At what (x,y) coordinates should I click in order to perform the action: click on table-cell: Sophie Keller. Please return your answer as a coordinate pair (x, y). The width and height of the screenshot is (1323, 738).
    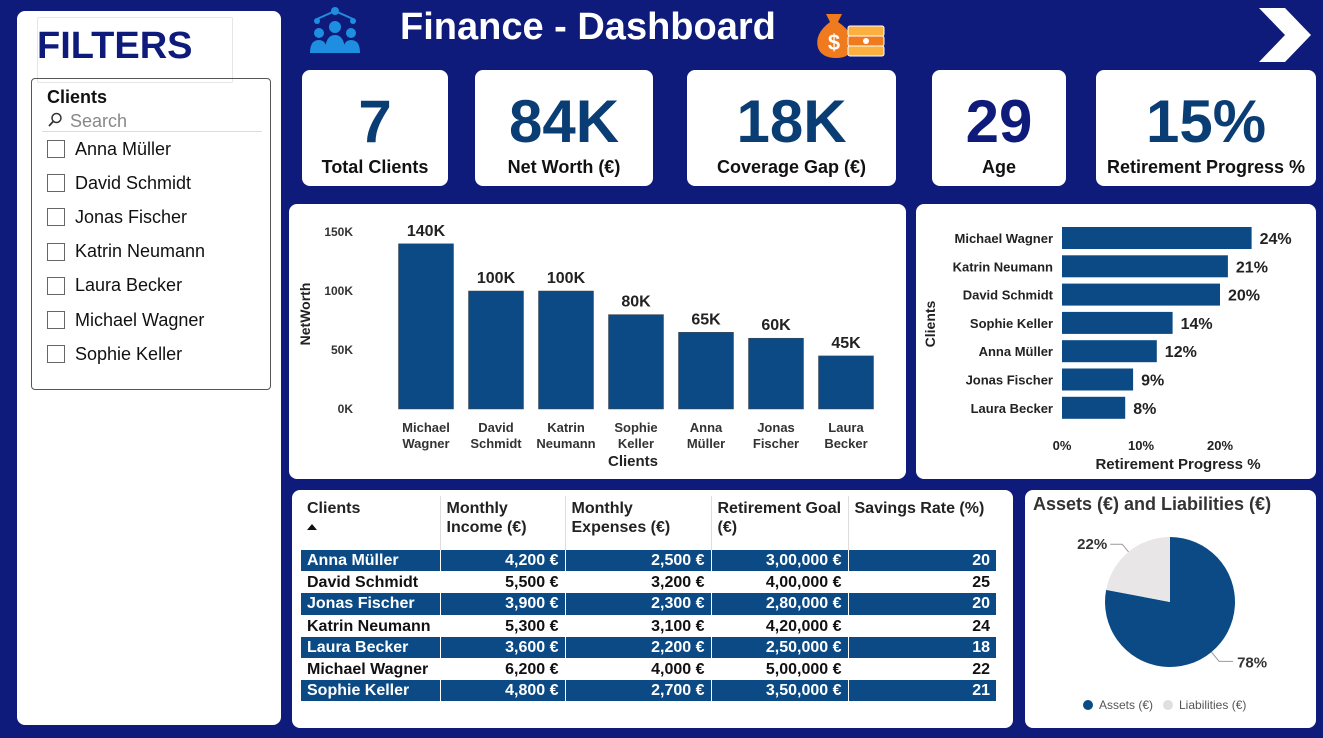
    Looking at the image, I should click on (371, 691).